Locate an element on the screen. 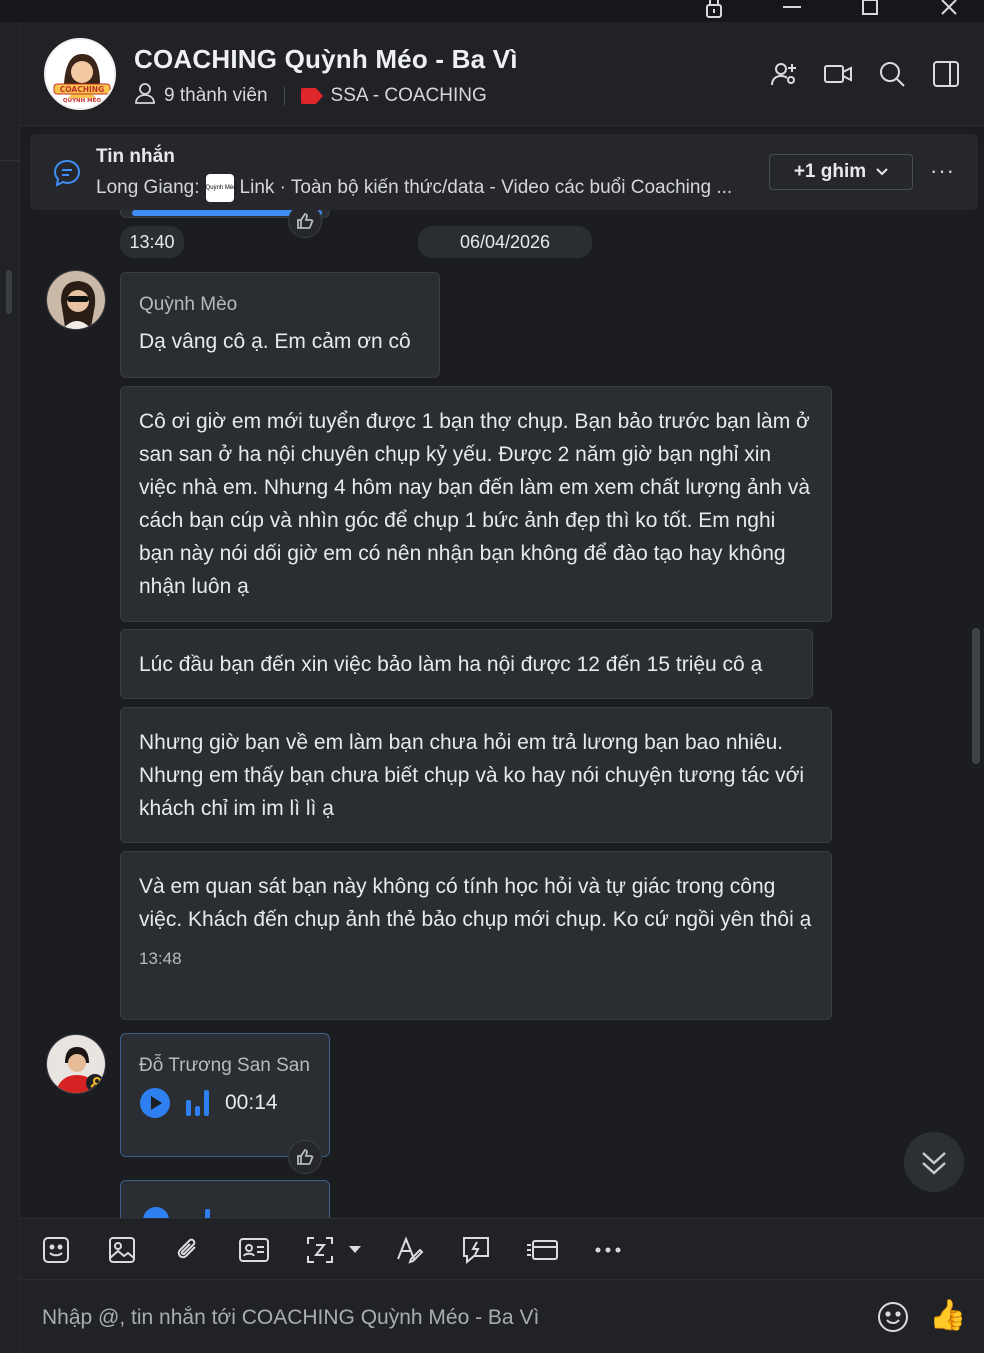  attachment-icon is located at coordinates (188, 1250).